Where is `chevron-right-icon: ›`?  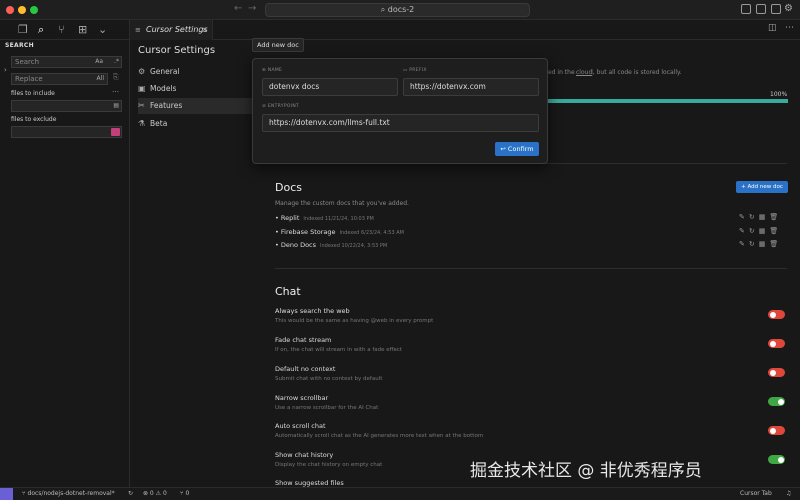
chevron-right-icon: › is located at coordinates (5, 70).